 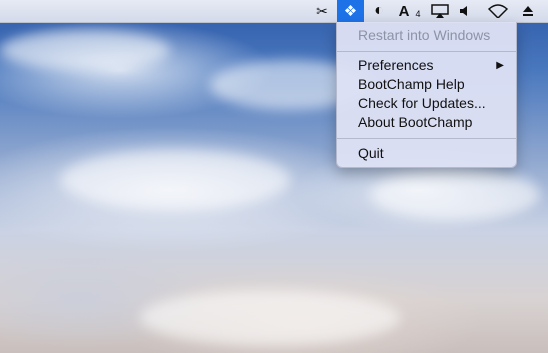 I want to click on preferences-item: Preferences ▶, so click(x=426, y=65).